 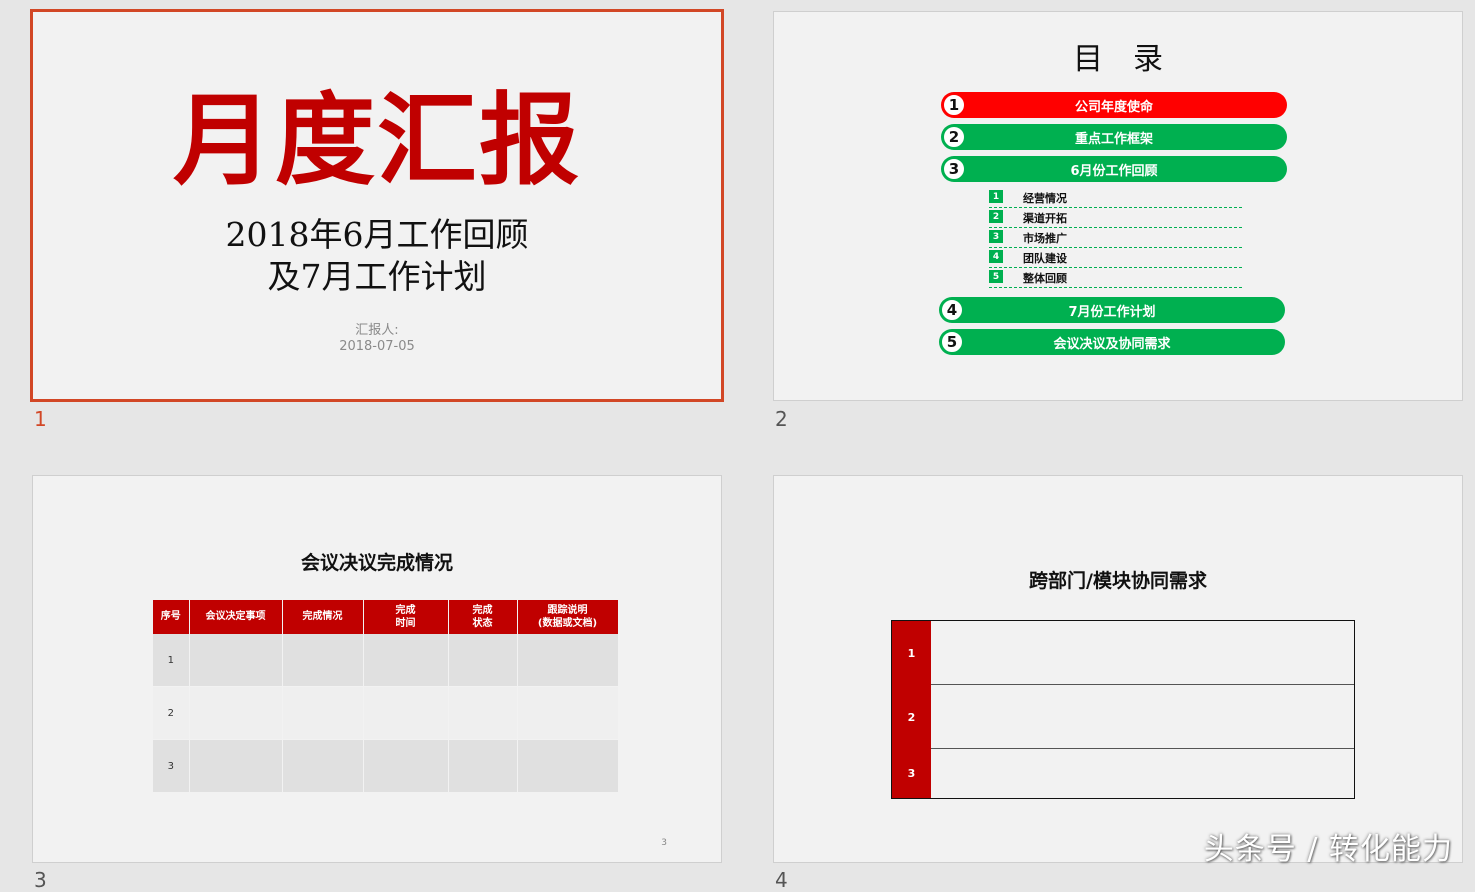 What do you see at coordinates (911, 653) in the screenshot?
I see `collab-row-number: 1` at bounding box center [911, 653].